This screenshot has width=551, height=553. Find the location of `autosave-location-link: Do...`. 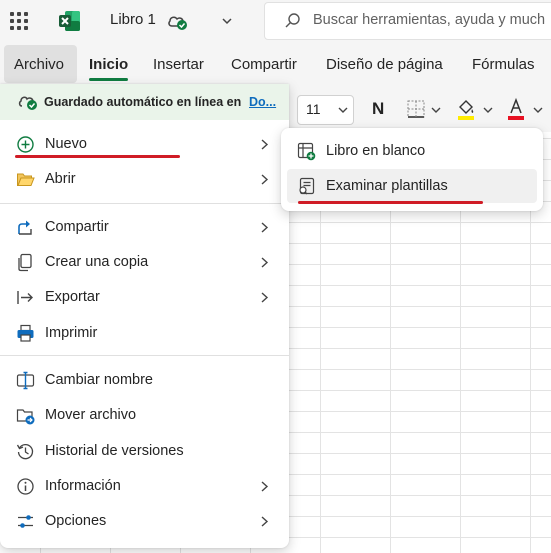

autosave-location-link: Do... is located at coordinates (262, 102).